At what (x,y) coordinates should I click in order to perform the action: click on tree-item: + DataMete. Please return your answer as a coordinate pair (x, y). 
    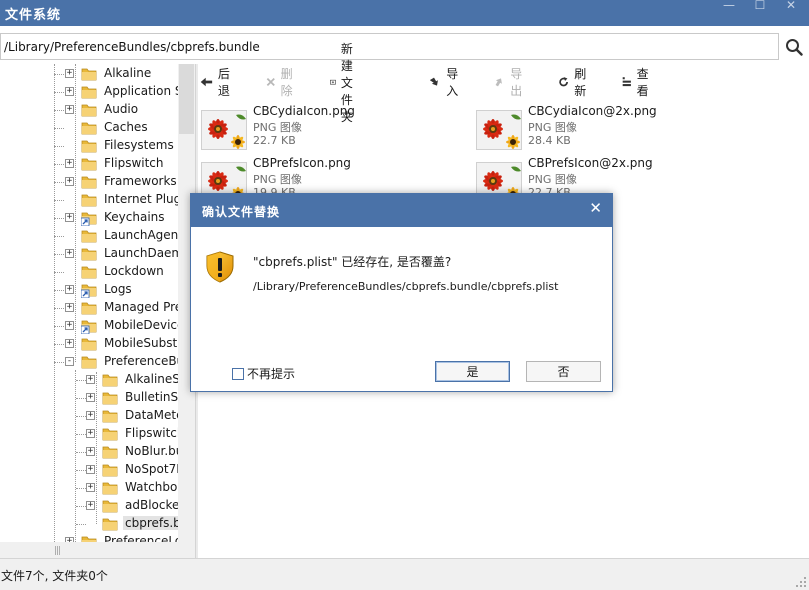
    Looking at the image, I should click on (91, 416).